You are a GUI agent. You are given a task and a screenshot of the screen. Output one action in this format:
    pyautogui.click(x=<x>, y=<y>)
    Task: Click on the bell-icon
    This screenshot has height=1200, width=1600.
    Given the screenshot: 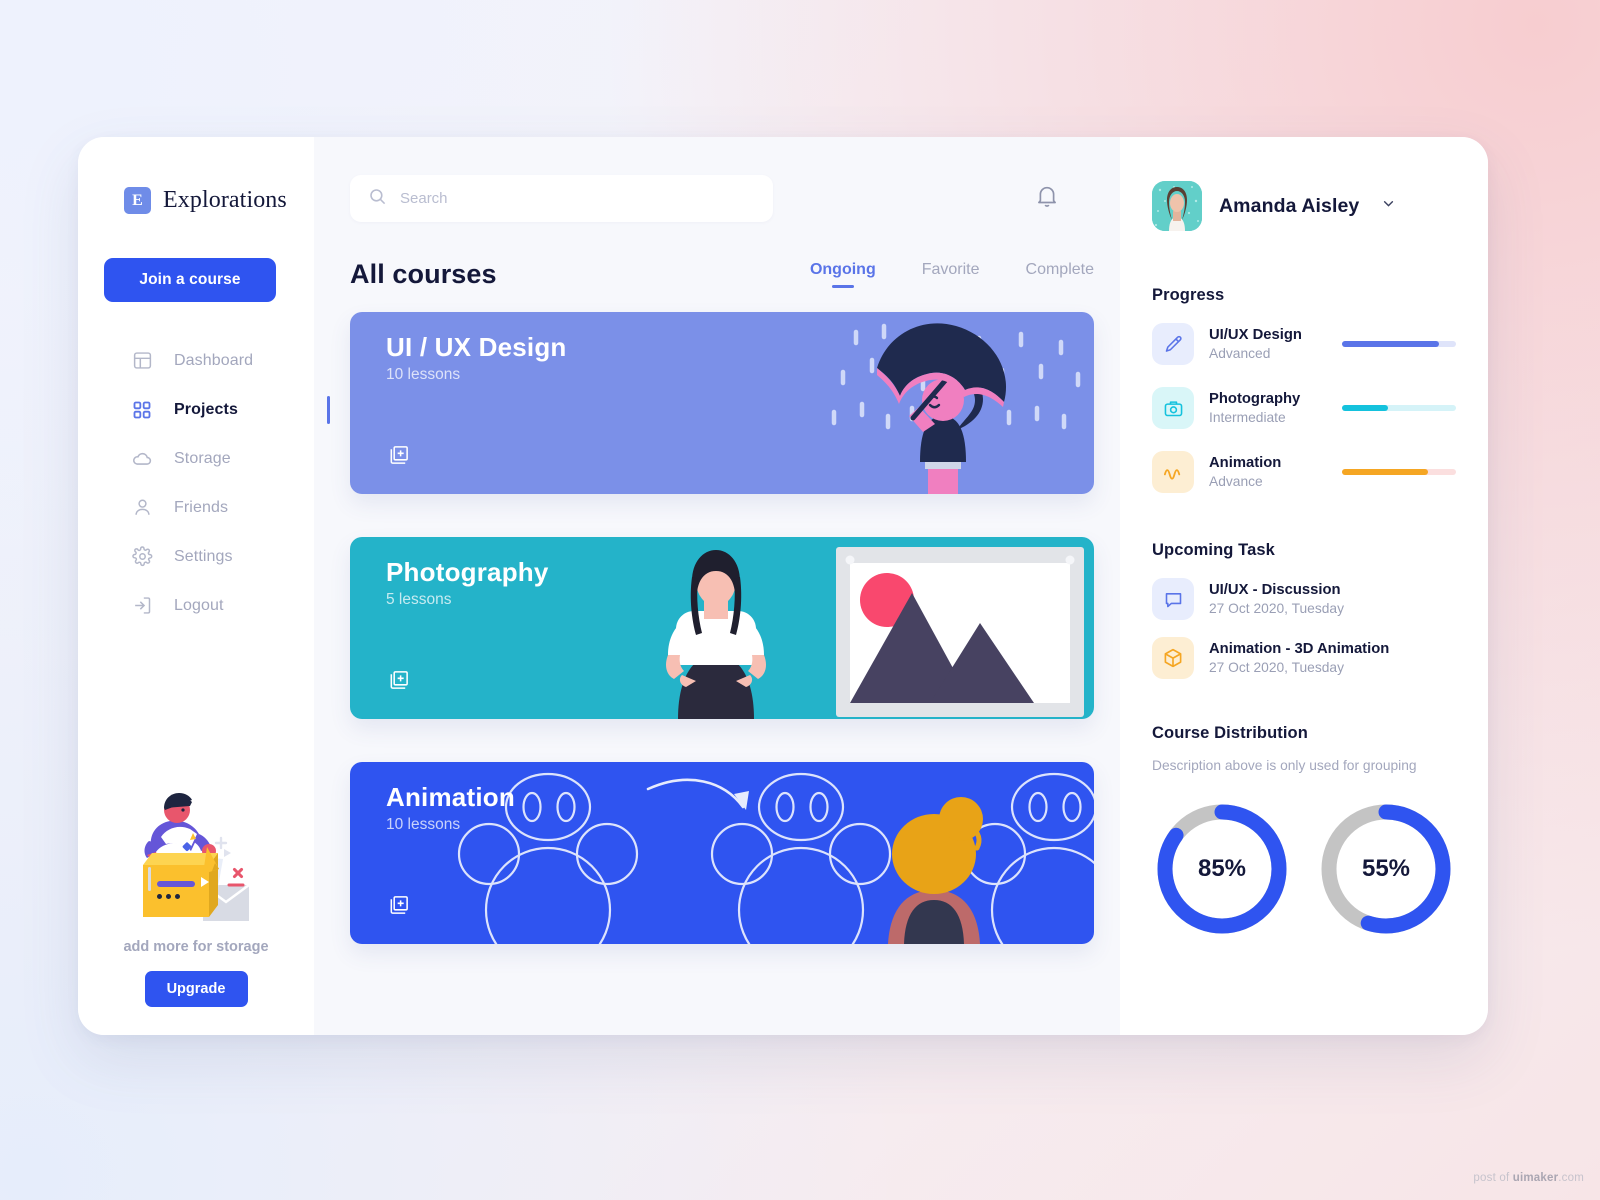 What is the action you would take?
    pyautogui.click(x=1047, y=198)
    